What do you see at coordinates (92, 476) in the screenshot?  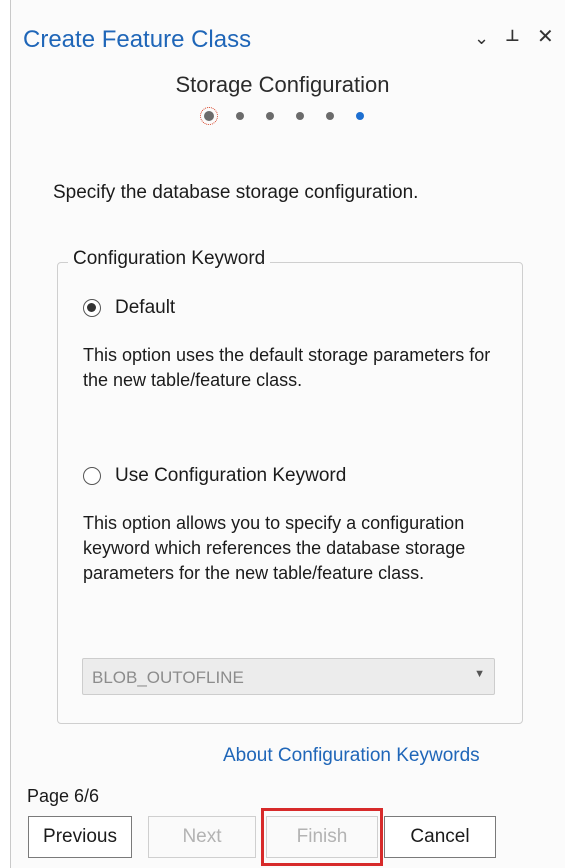 I see `use-keyword-radio` at bounding box center [92, 476].